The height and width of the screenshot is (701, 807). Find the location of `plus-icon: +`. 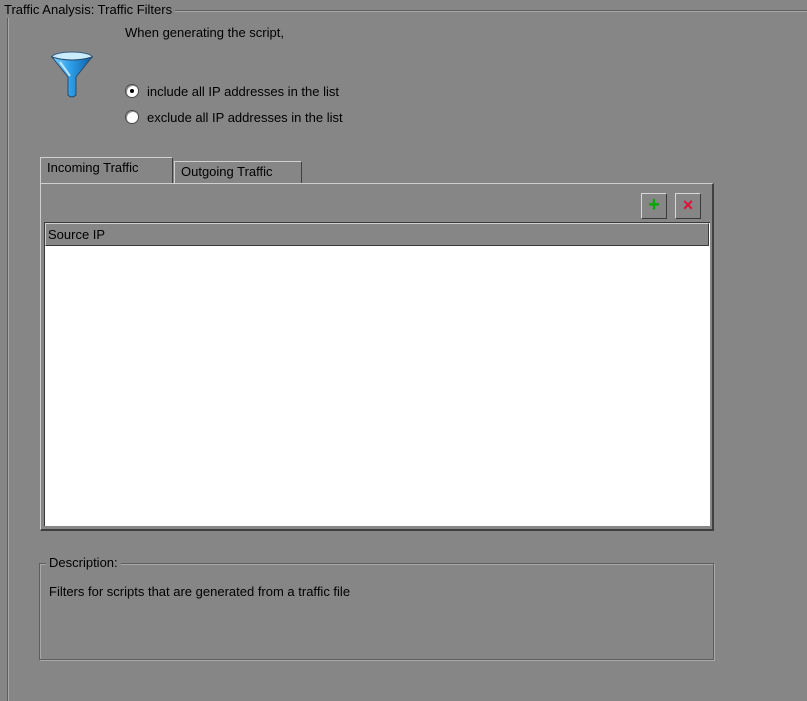

plus-icon: + is located at coordinates (654, 205).